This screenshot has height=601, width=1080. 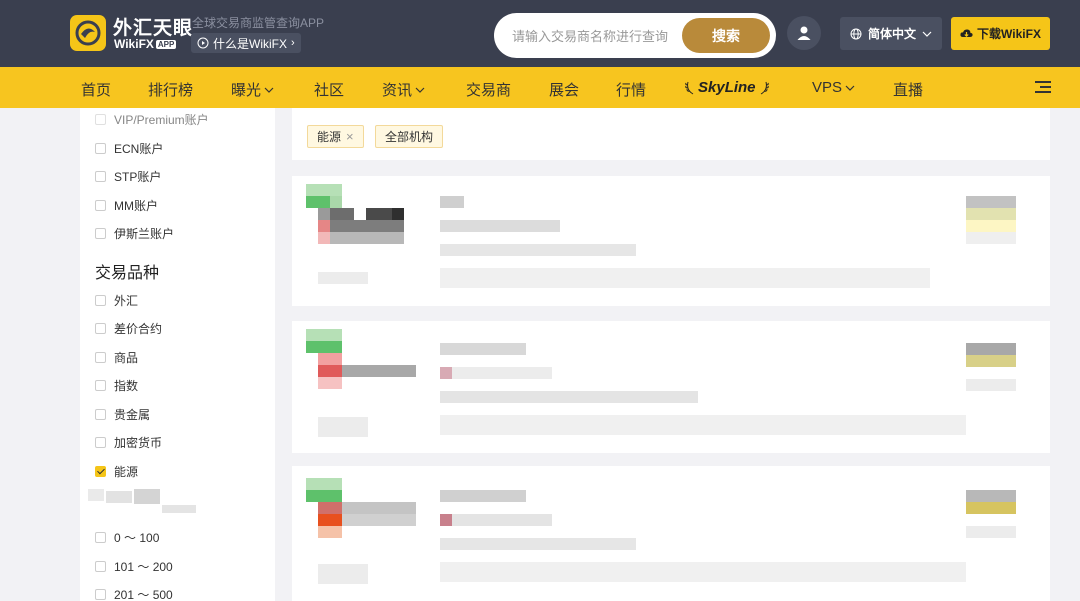 I want to click on nav-item-exposure: 曝光, so click(x=252, y=89).